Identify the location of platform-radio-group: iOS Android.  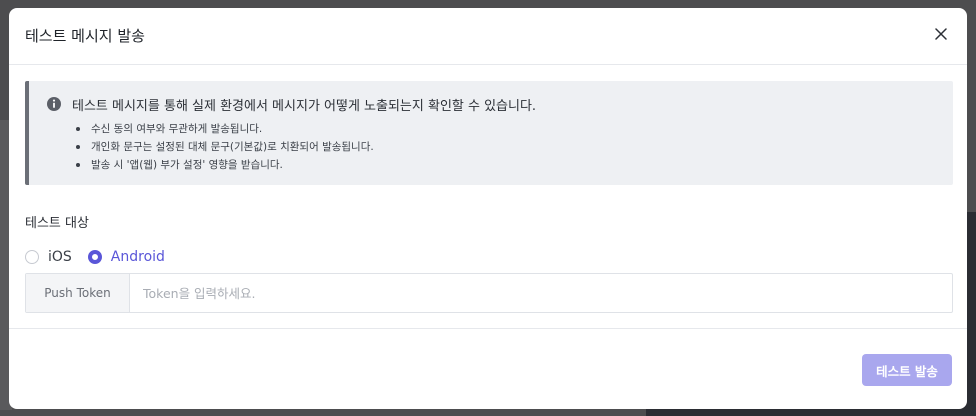
(103, 257).